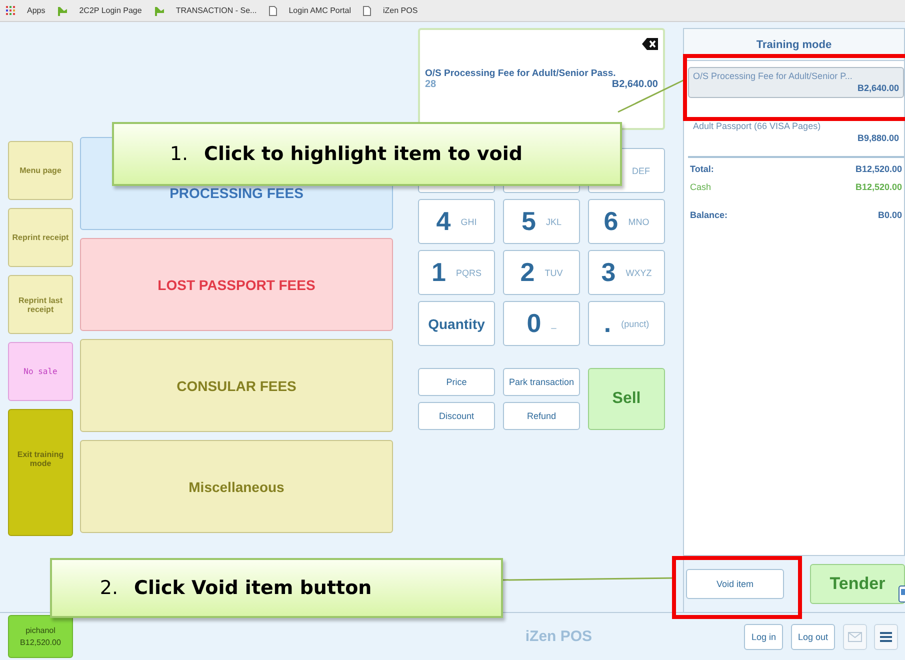 The height and width of the screenshot is (660, 905). I want to click on total-label: Cash, so click(701, 187).